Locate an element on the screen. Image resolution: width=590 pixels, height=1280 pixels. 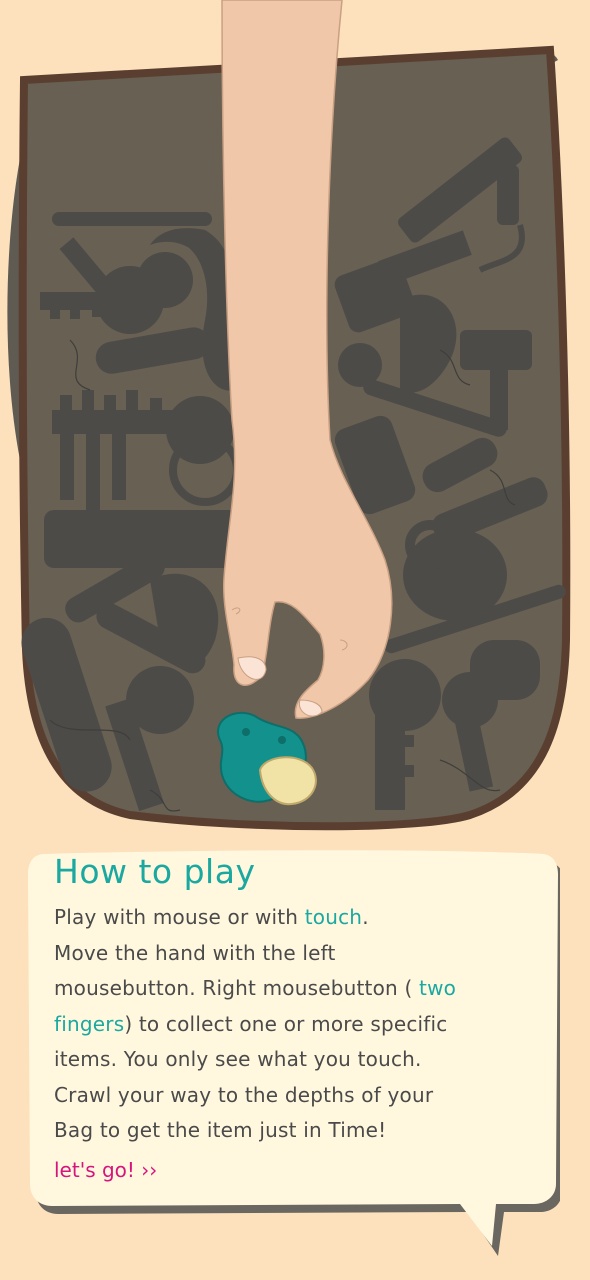
two-fingers-highlight: two is located at coordinates (438, 988).